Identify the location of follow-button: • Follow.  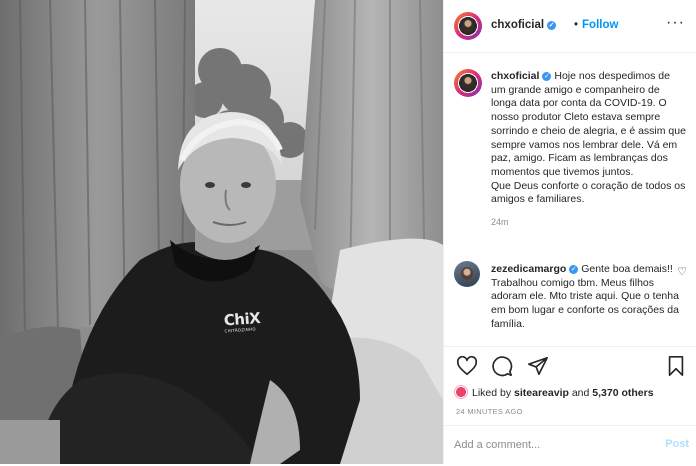
(596, 25).